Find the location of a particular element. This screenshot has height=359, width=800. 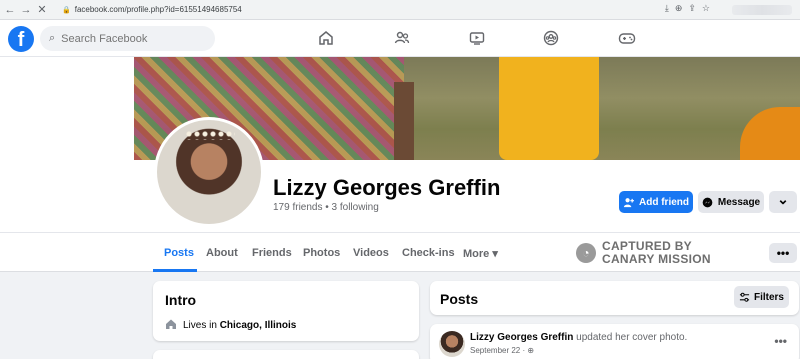

watermark-line-2: CANARY MISSION is located at coordinates (656, 259).